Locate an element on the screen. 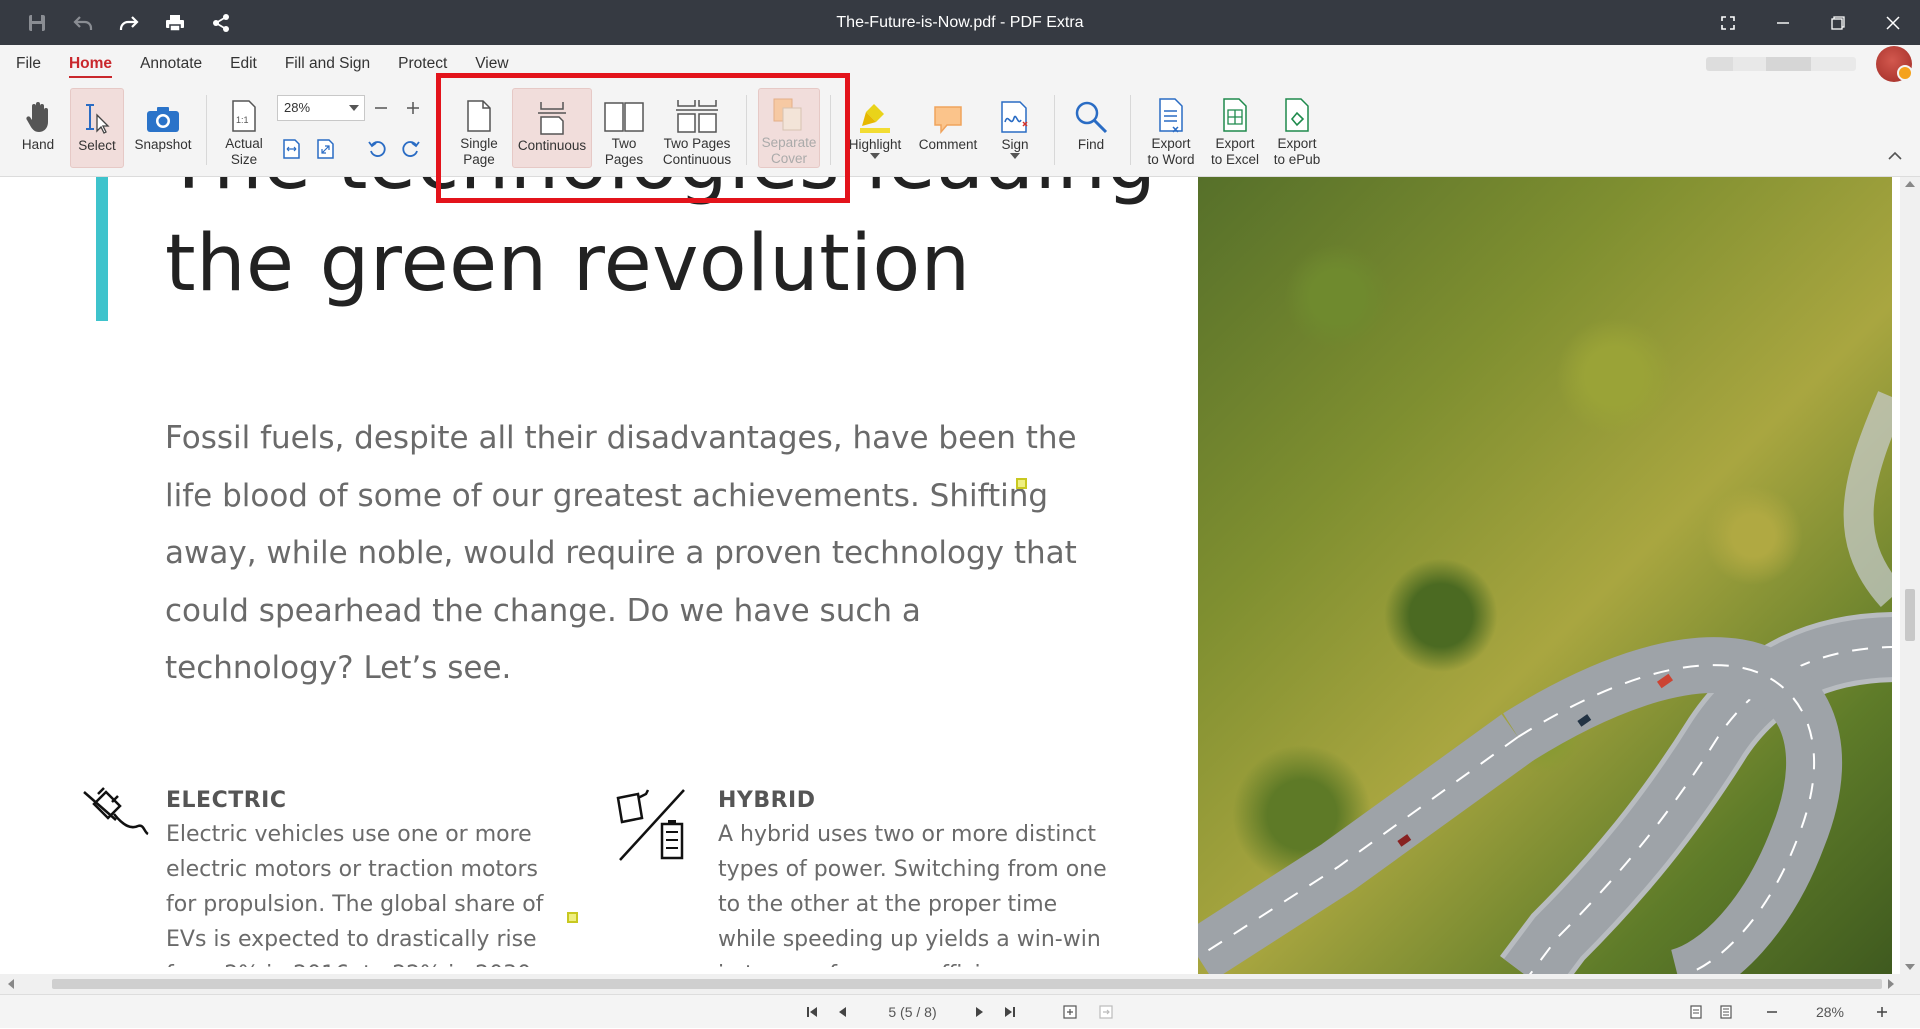 The width and height of the screenshot is (1920, 1029). select-tool-button: Select is located at coordinates (97, 128).